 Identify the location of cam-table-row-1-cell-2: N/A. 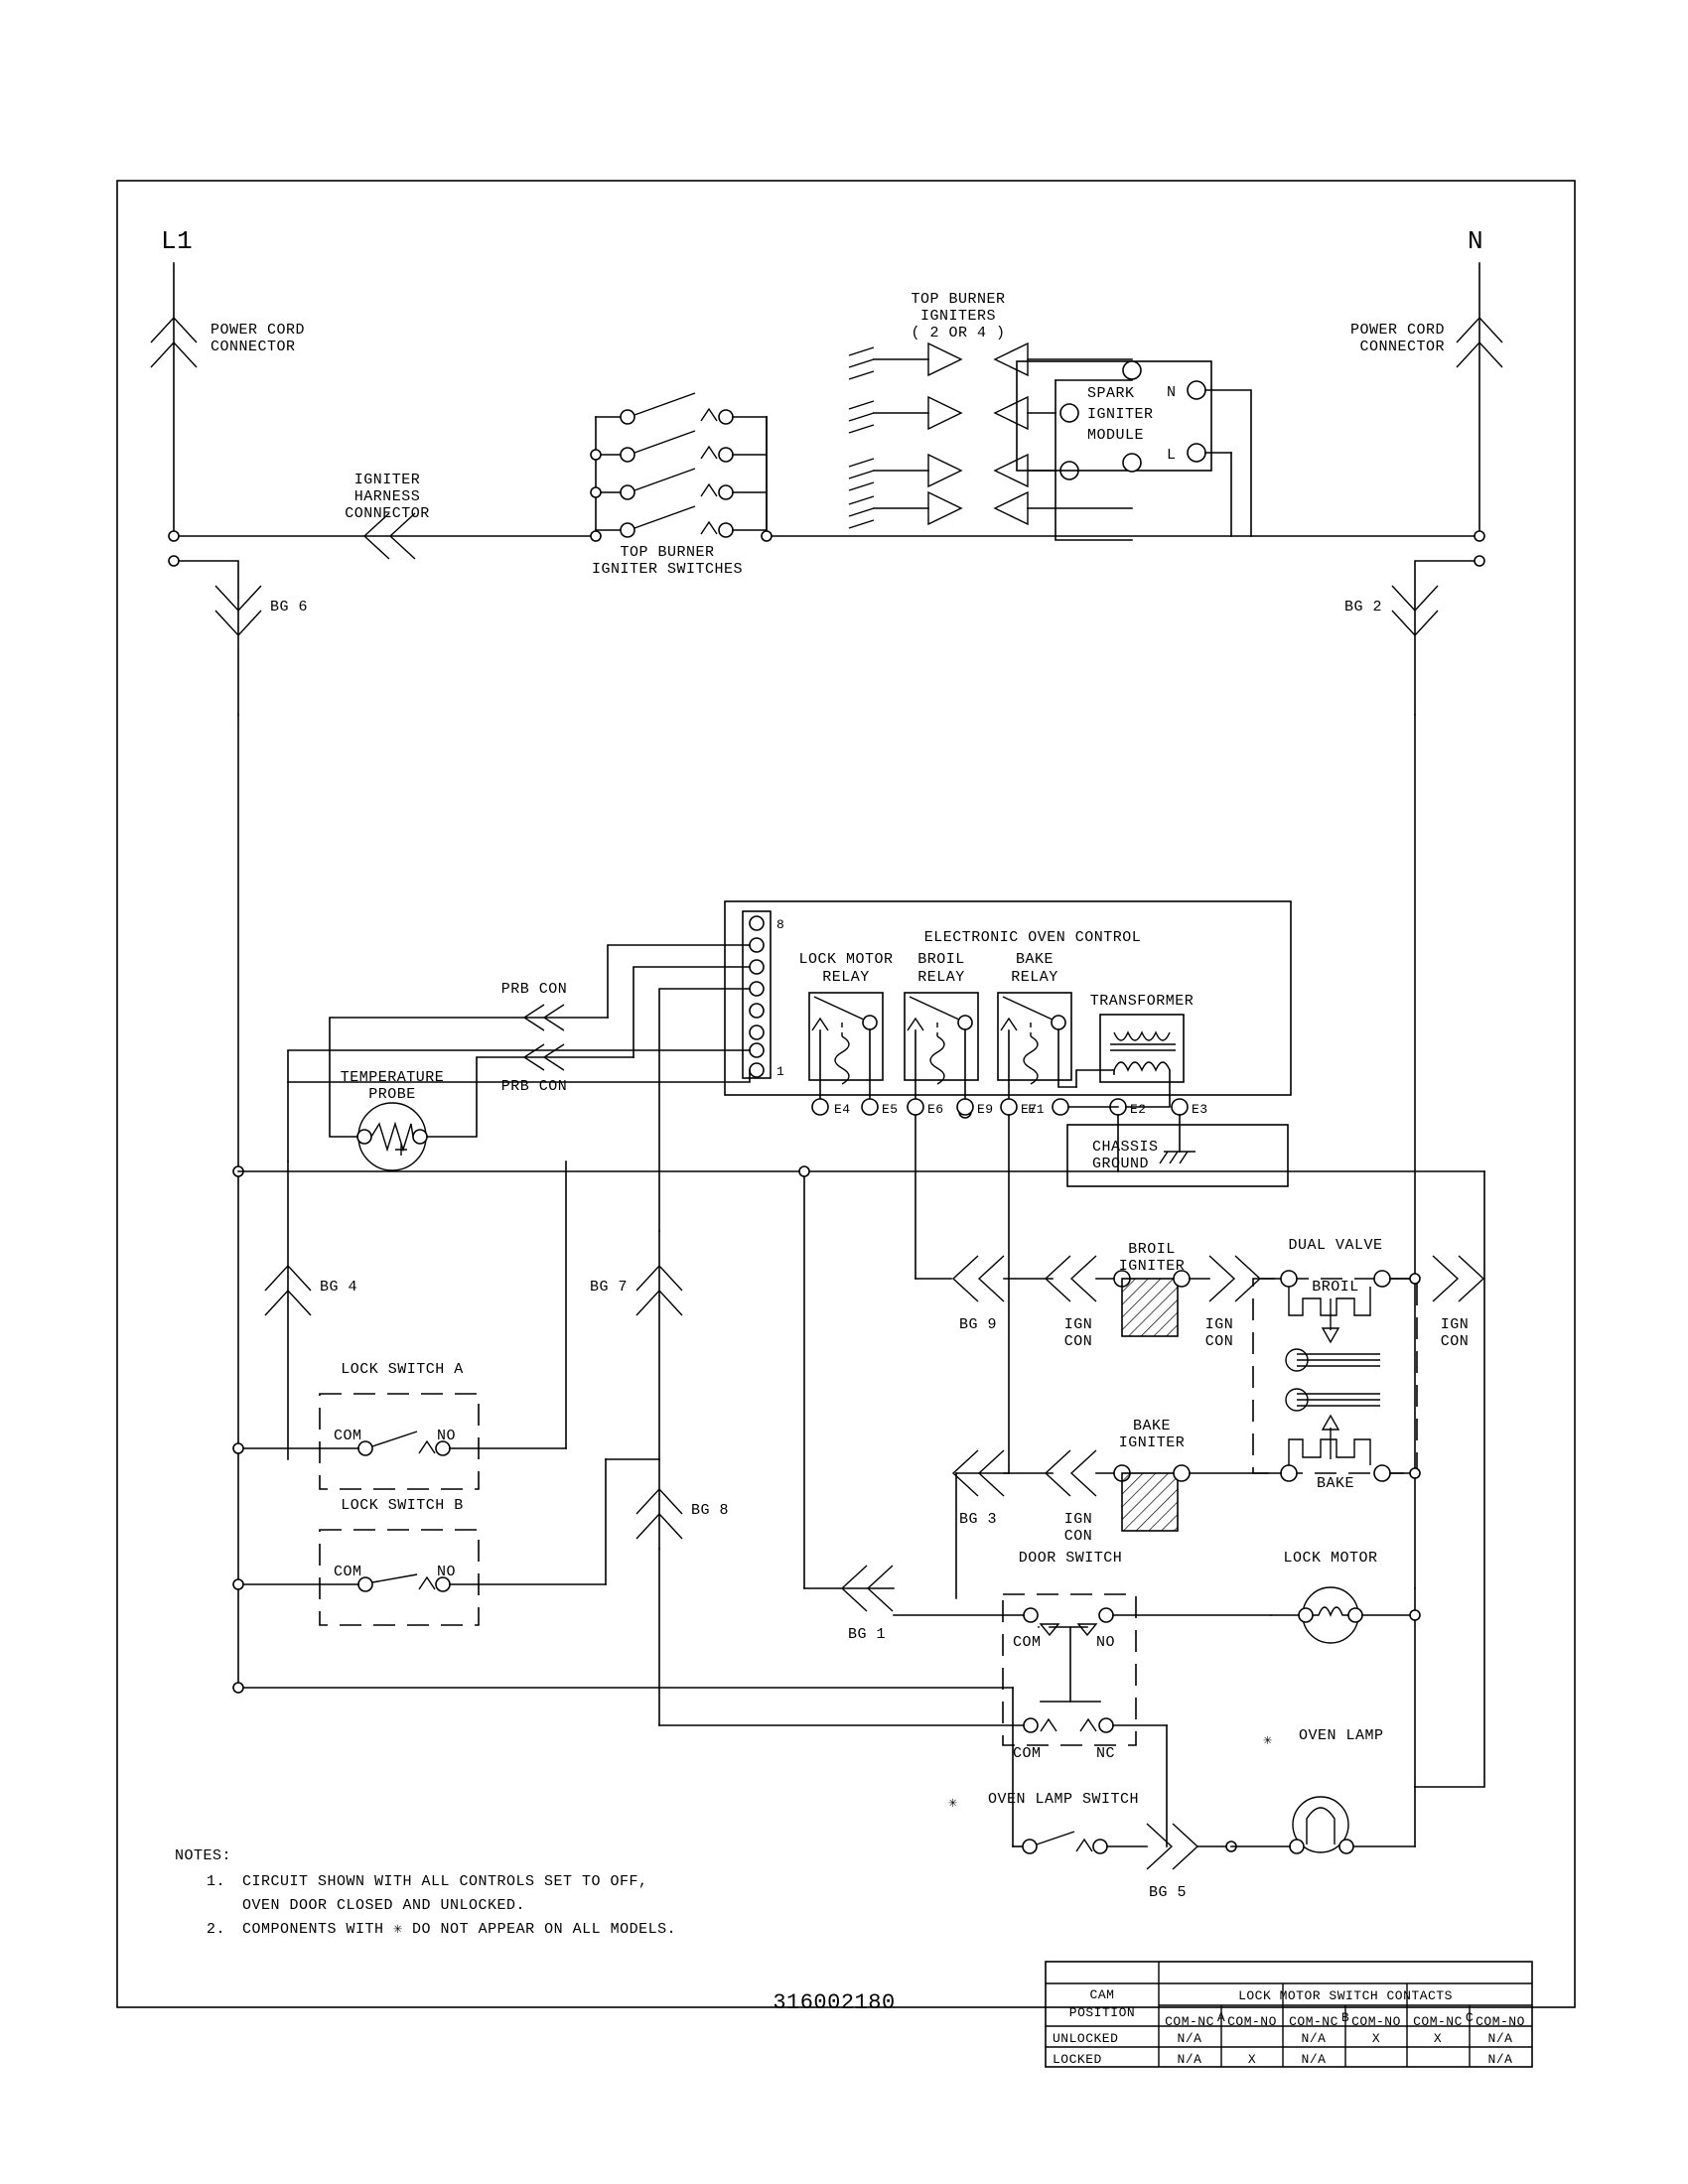
(1314, 2059).